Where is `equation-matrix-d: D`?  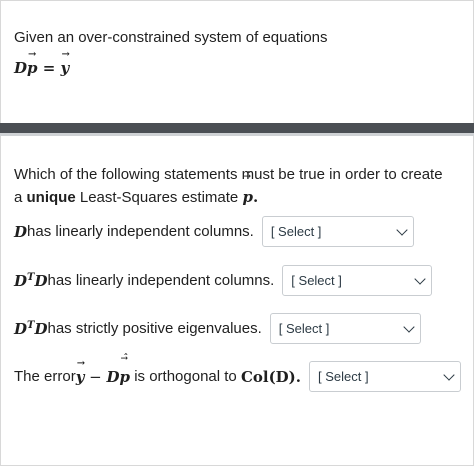
equation-matrix-d: D is located at coordinates (21, 68).